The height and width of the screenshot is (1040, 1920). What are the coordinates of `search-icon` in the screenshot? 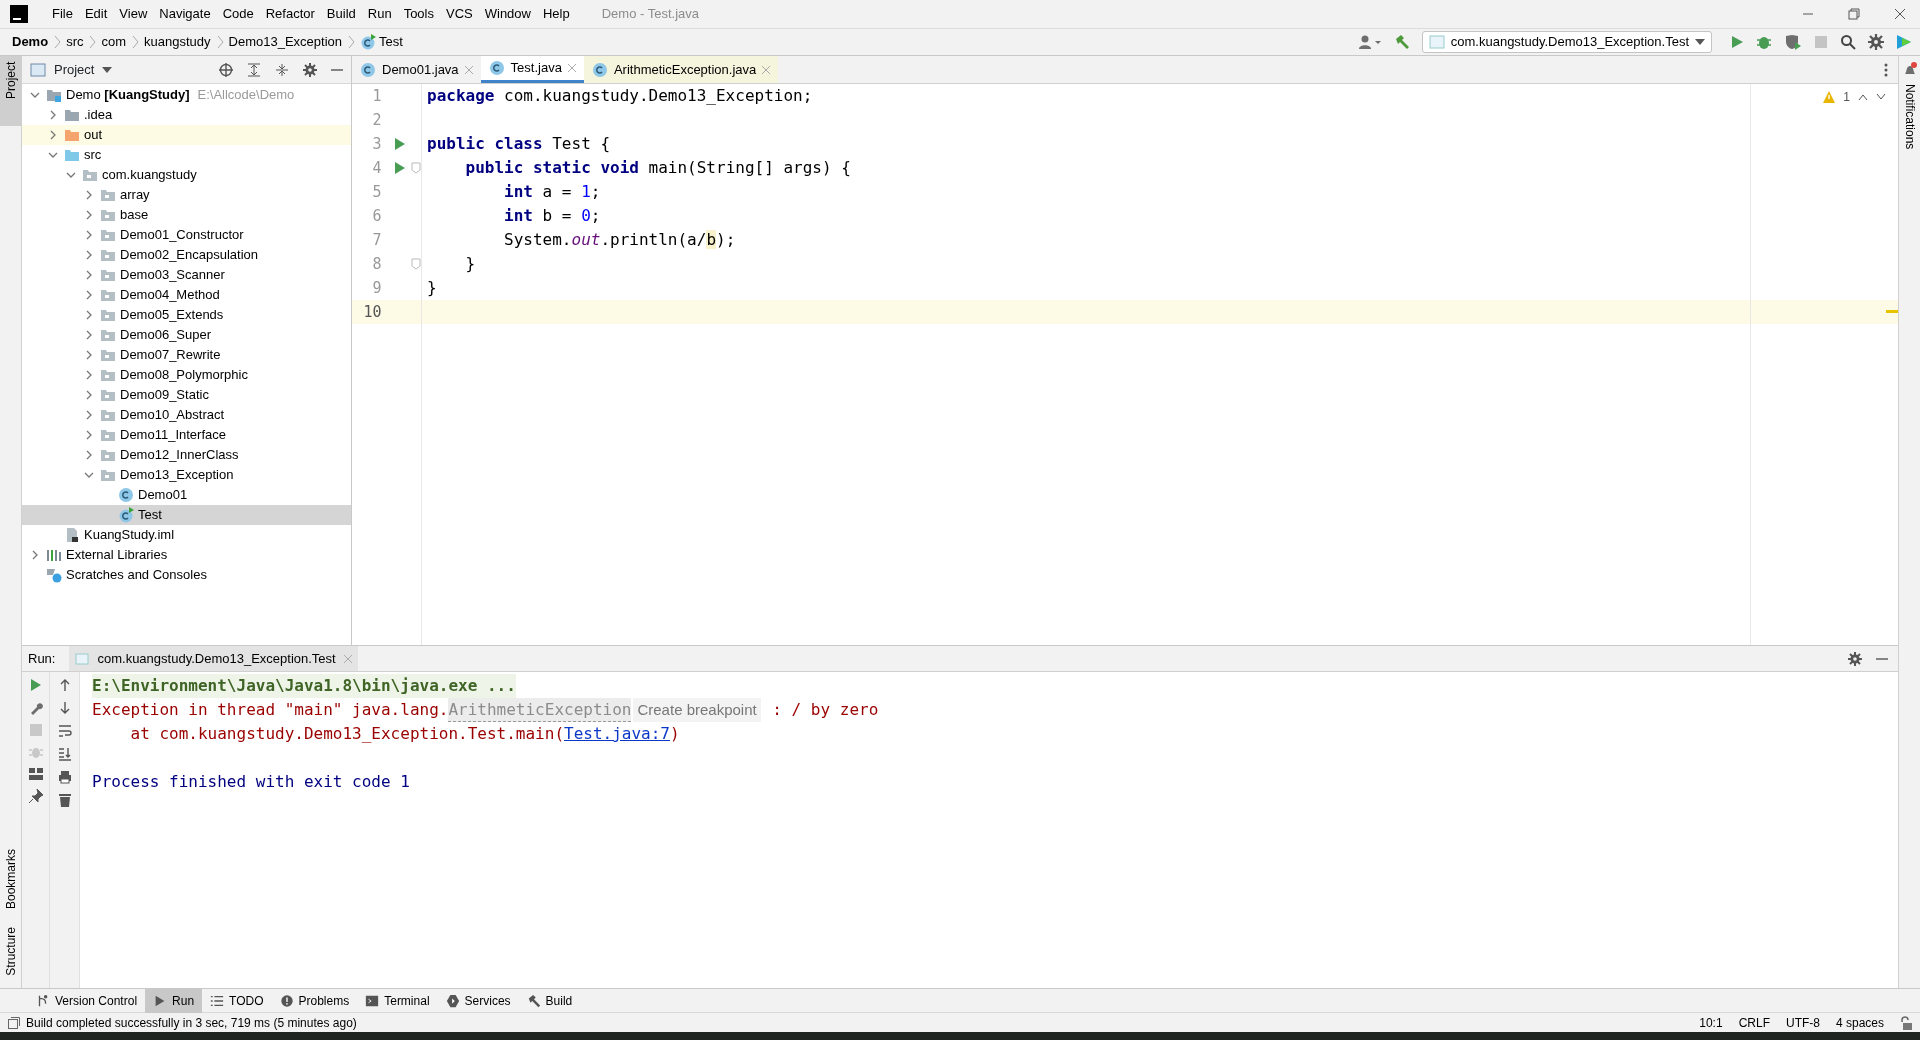 It's located at (1848, 42).